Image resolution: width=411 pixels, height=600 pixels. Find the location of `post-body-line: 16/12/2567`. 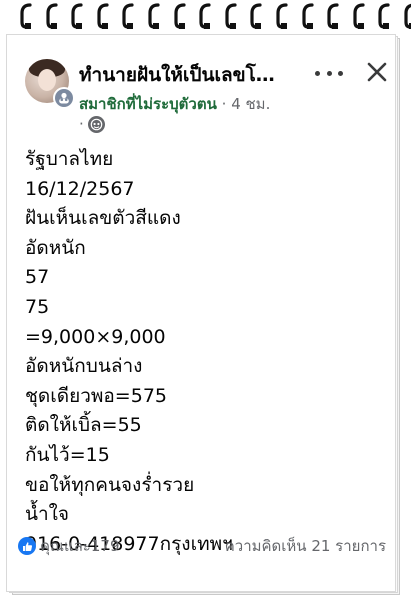

post-body-line: 16/12/2567 is located at coordinates (80, 188).